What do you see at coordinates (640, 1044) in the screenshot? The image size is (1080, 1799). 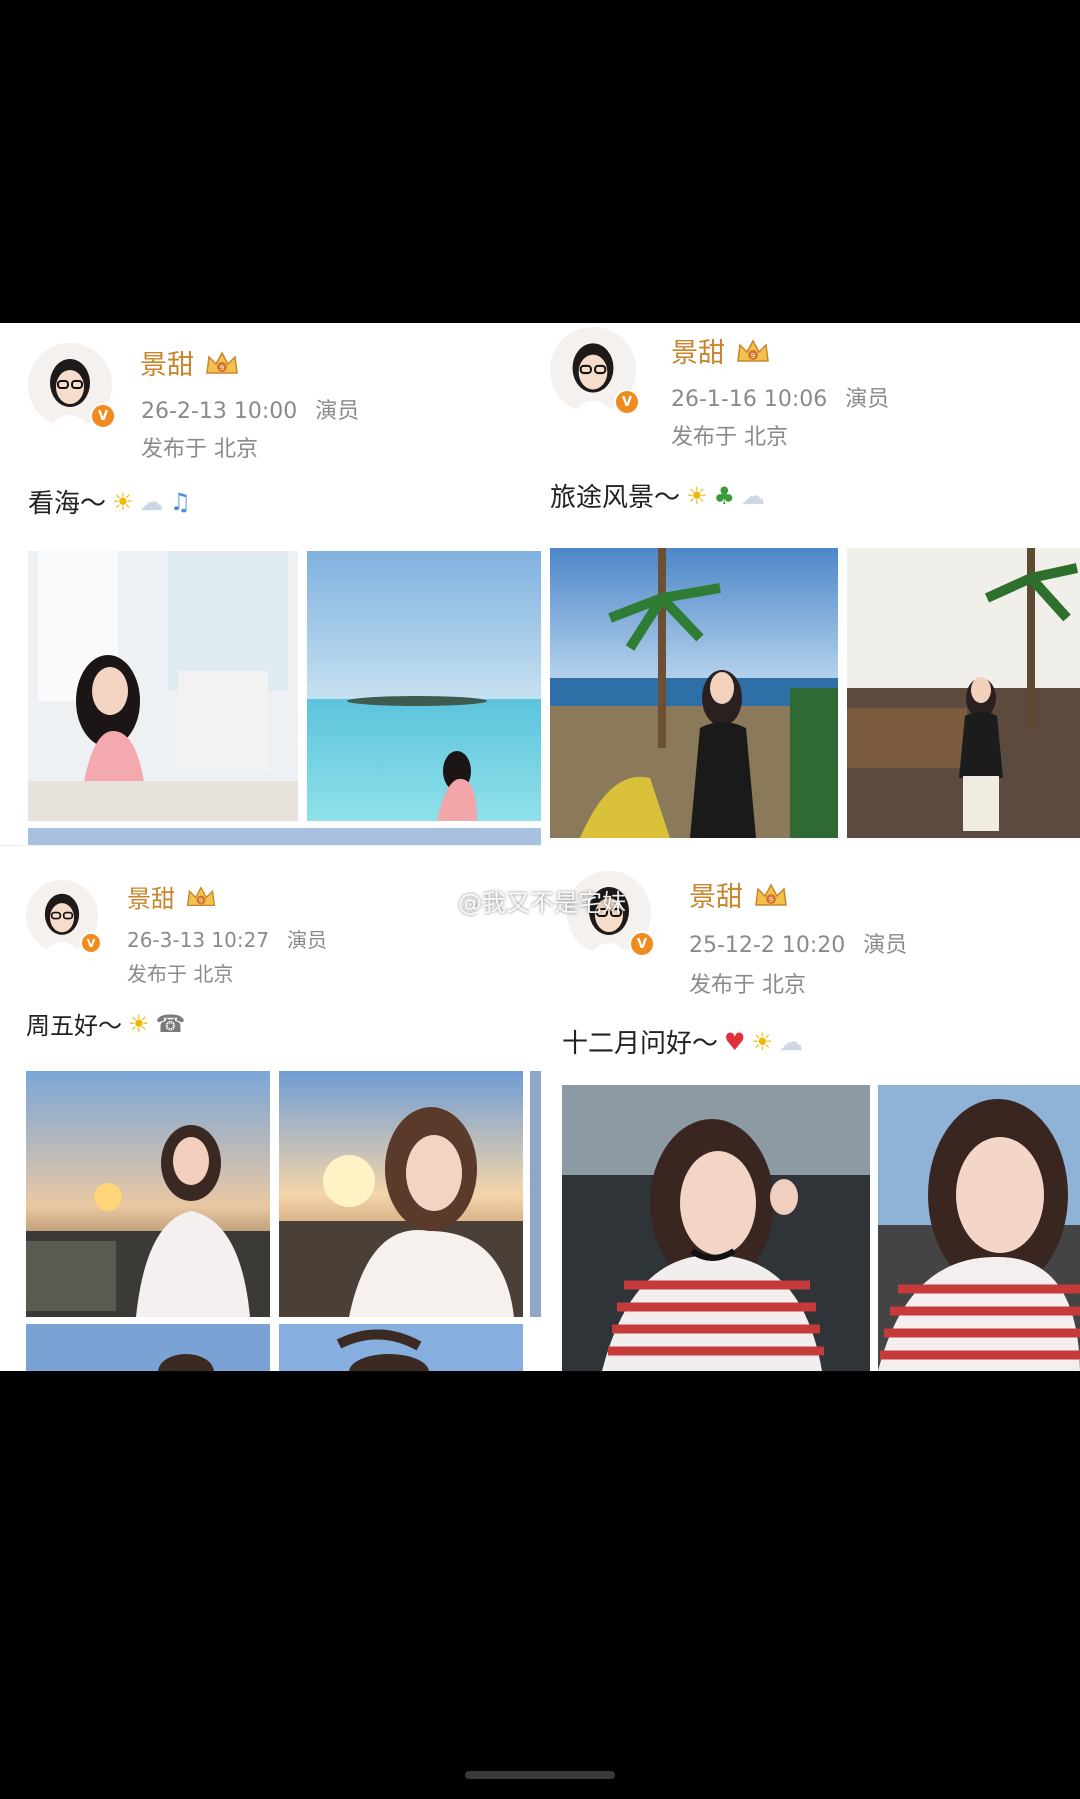 I see `caption-text: 十二月问好～` at bounding box center [640, 1044].